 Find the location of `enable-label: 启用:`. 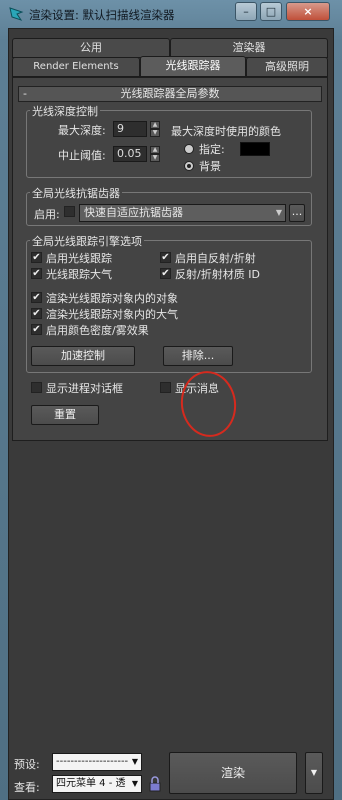

enable-label: 启用: is located at coordinates (47, 214).